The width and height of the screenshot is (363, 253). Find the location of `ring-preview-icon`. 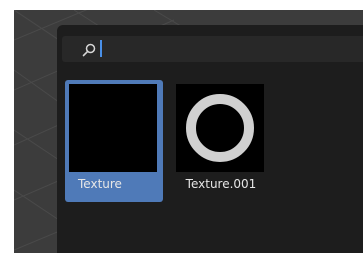

ring-preview-icon is located at coordinates (220, 128).